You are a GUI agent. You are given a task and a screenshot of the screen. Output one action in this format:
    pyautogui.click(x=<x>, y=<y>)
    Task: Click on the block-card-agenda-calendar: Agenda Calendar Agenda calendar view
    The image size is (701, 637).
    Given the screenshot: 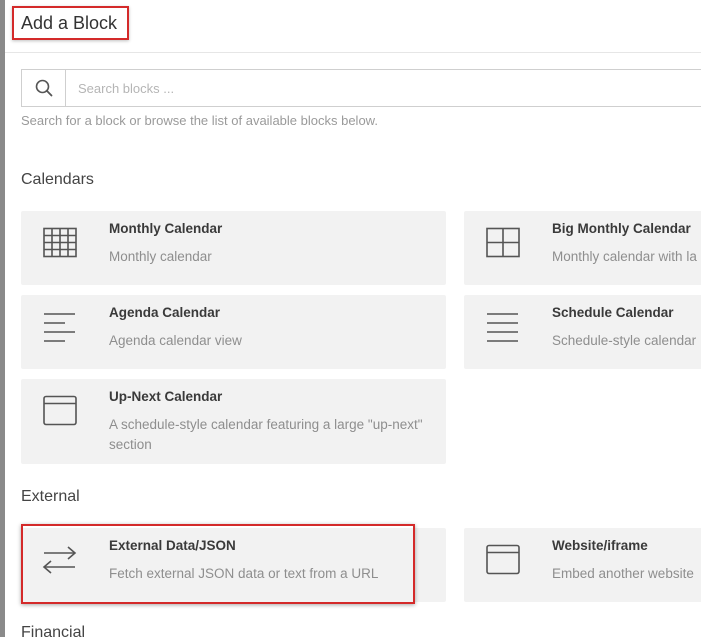 What is the action you would take?
    pyautogui.click(x=233, y=332)
    